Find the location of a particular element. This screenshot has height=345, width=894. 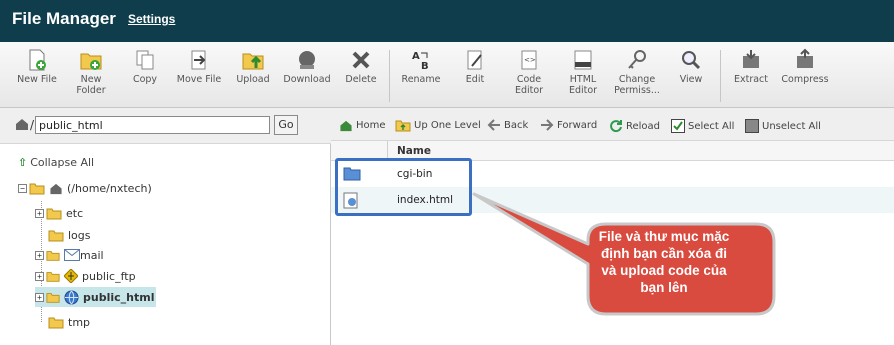

up-one-level-button: Up One Level is located at coordinates (438, 125).